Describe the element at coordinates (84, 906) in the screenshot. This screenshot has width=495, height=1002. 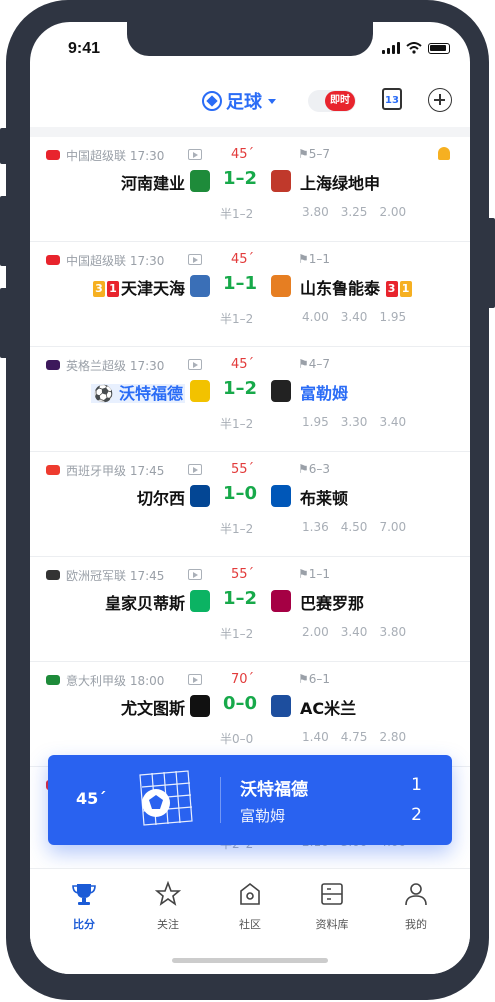
I see `tab-scores: 比分` at that location.